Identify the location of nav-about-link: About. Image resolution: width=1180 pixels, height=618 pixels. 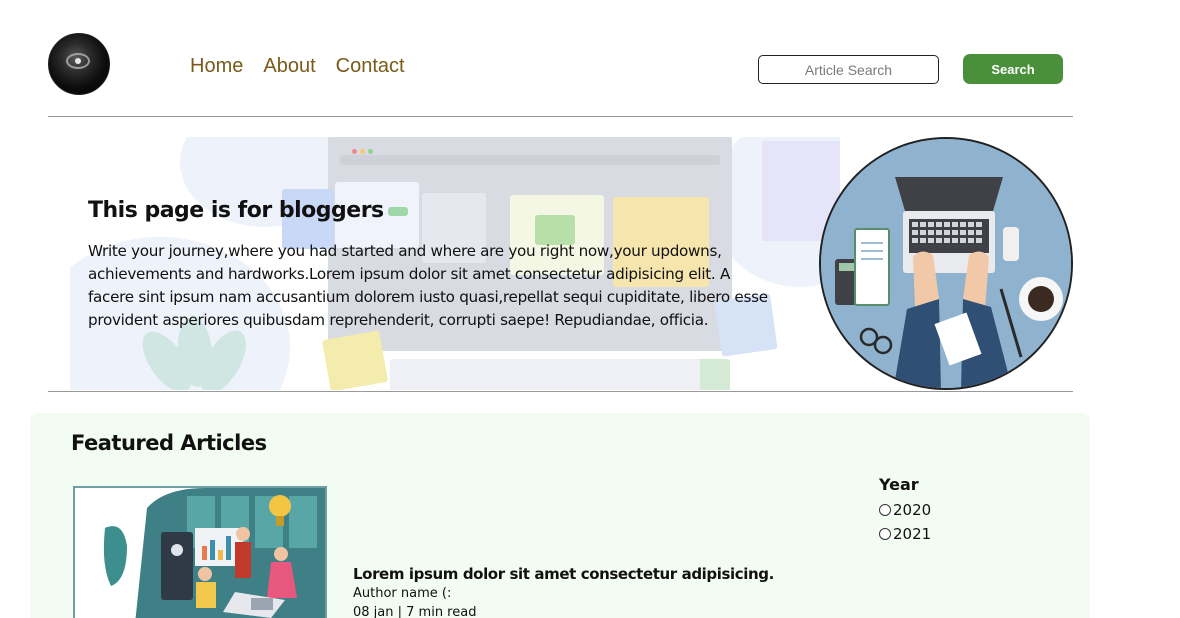
(289, 66).